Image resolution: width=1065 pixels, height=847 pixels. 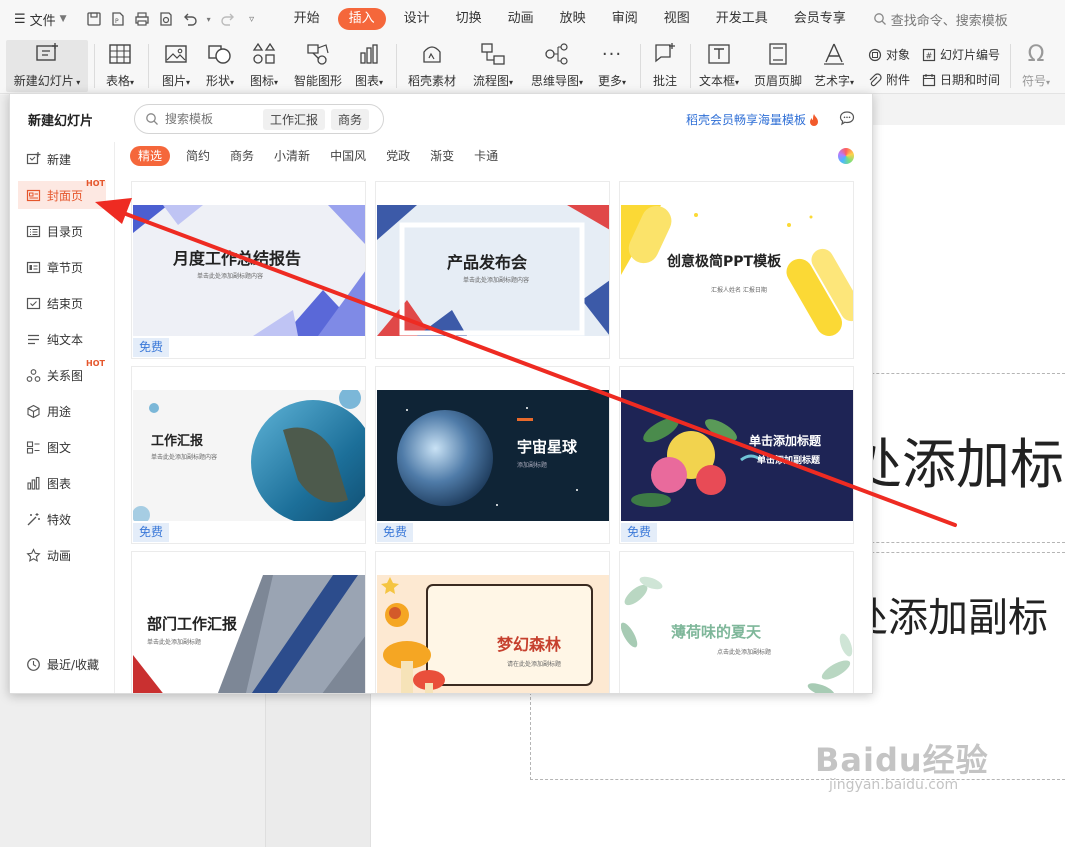 I want to click on template-card: 单击添加标题 单击添加副标题 免费, so click(x=736, y=455).